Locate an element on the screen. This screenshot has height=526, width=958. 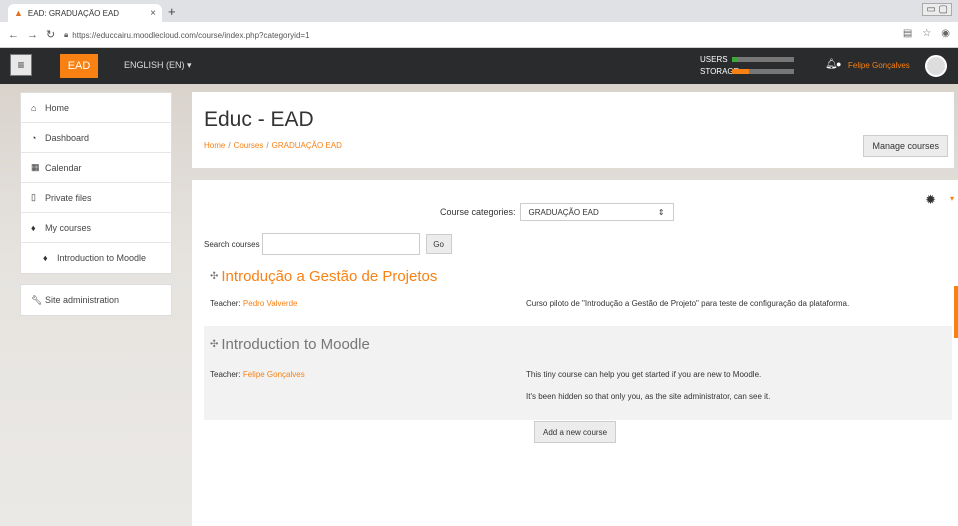
course-name-link: ✣ Introduction to Moodle is located at coordinates (290, 344).